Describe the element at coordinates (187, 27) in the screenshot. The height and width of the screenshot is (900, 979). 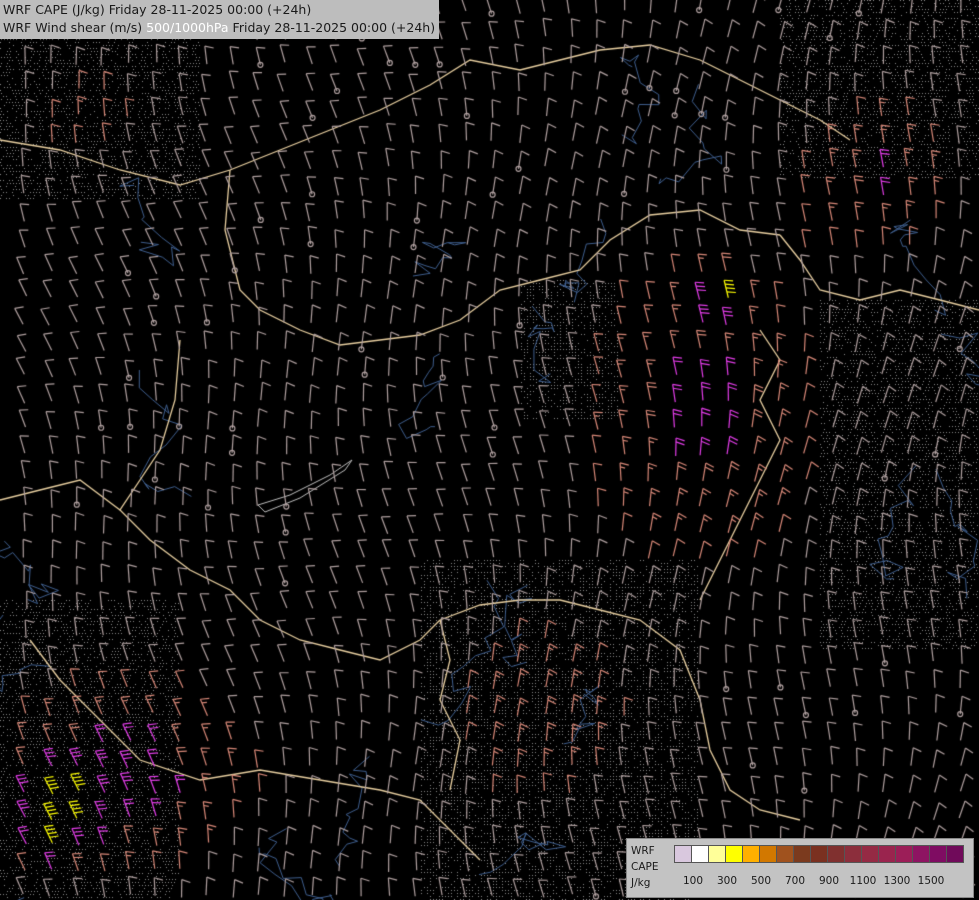
I see `header-shear-level: 500/1000hPa` at that location.